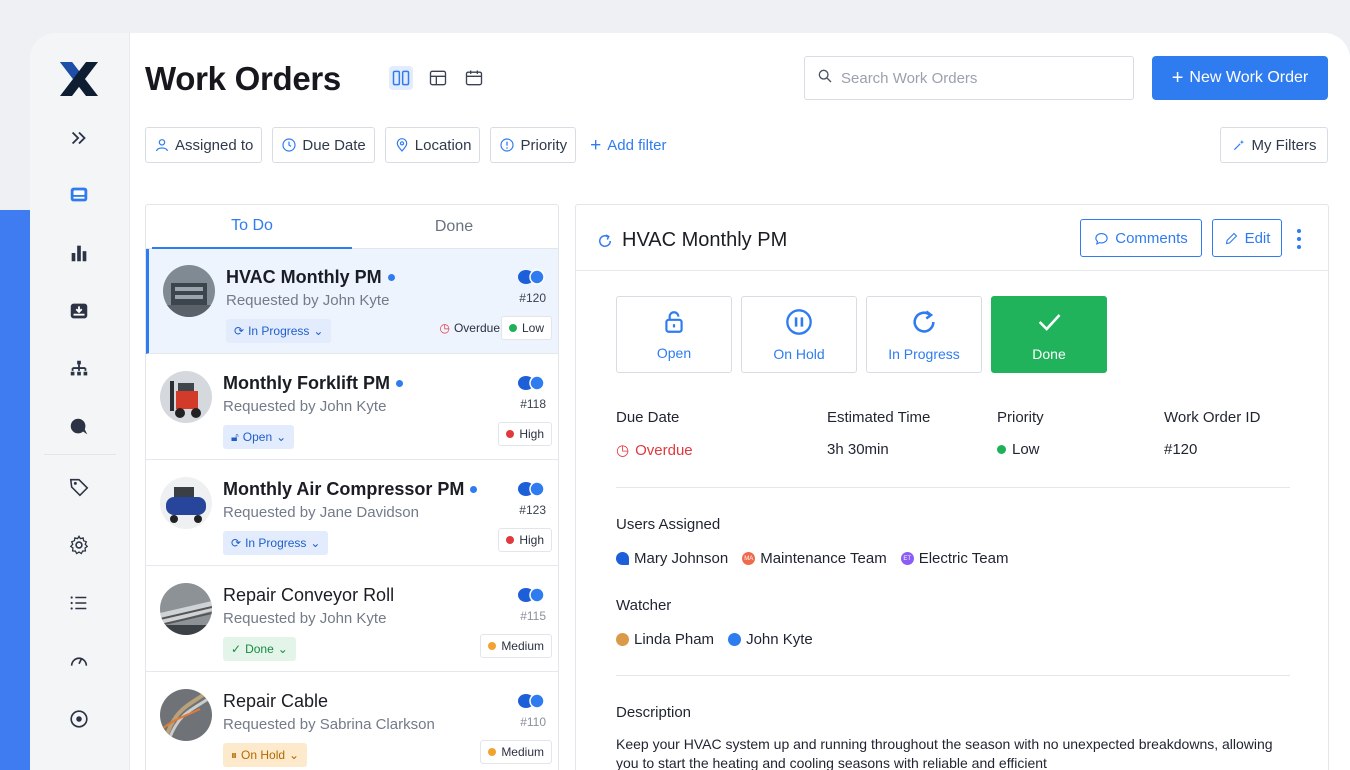  I want to click on status-done-button: Done, so click(1049, 334).